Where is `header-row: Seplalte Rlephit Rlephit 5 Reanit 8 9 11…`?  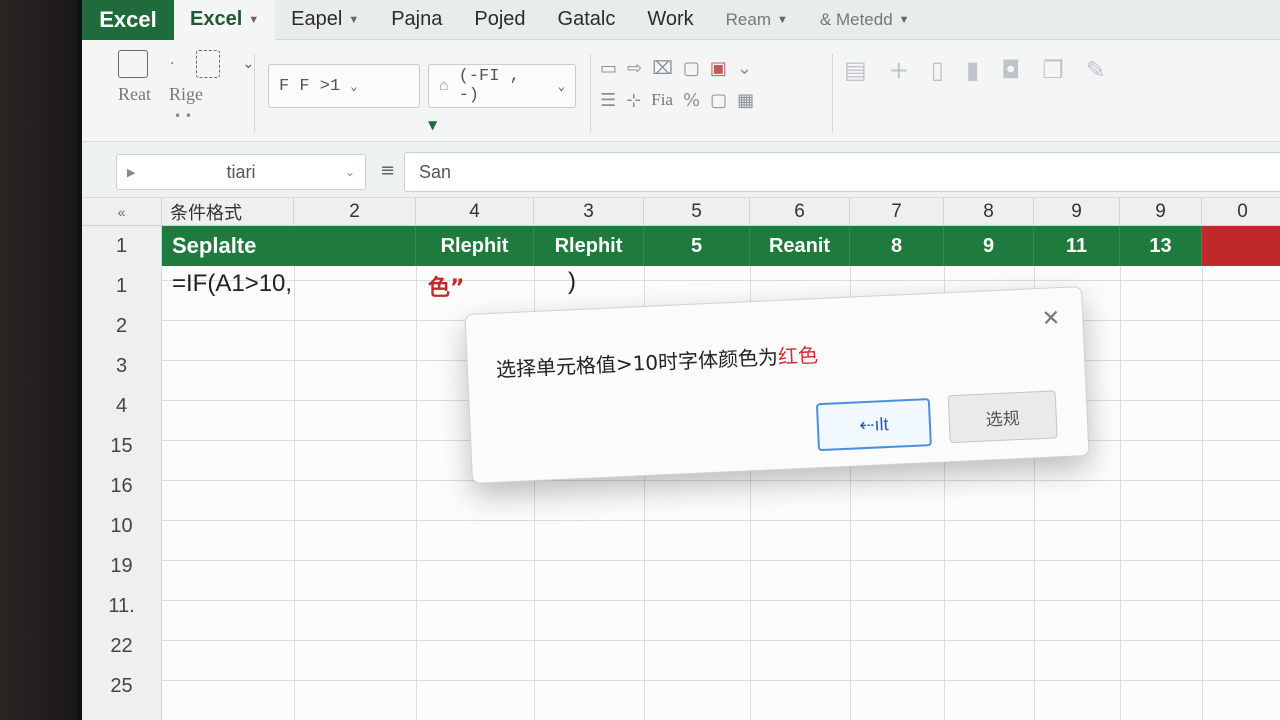
header-row: Seplalte Rlephit Rlephit 5 Reanit 8 9 11… is located at coordinates (721, 246).